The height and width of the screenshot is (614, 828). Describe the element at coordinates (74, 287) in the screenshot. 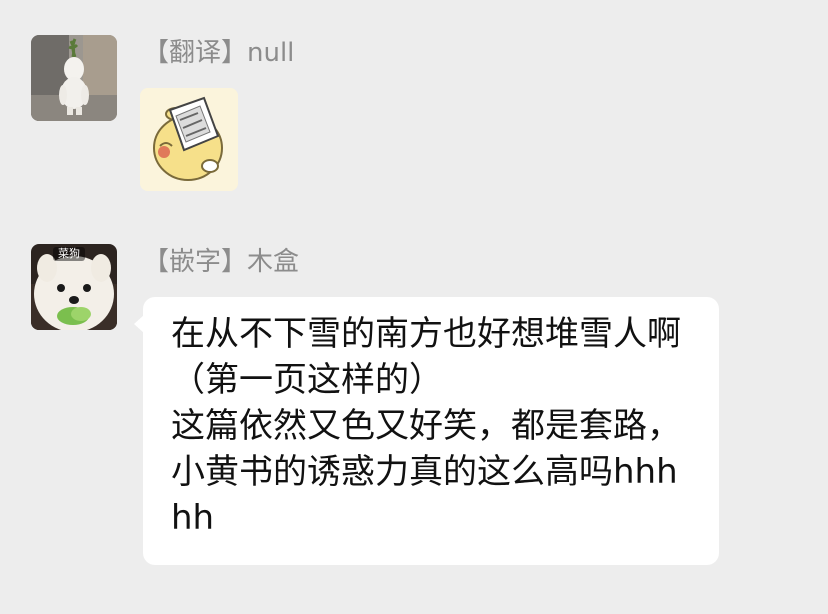

I see `sender-avatar: 菜狗` at that location.